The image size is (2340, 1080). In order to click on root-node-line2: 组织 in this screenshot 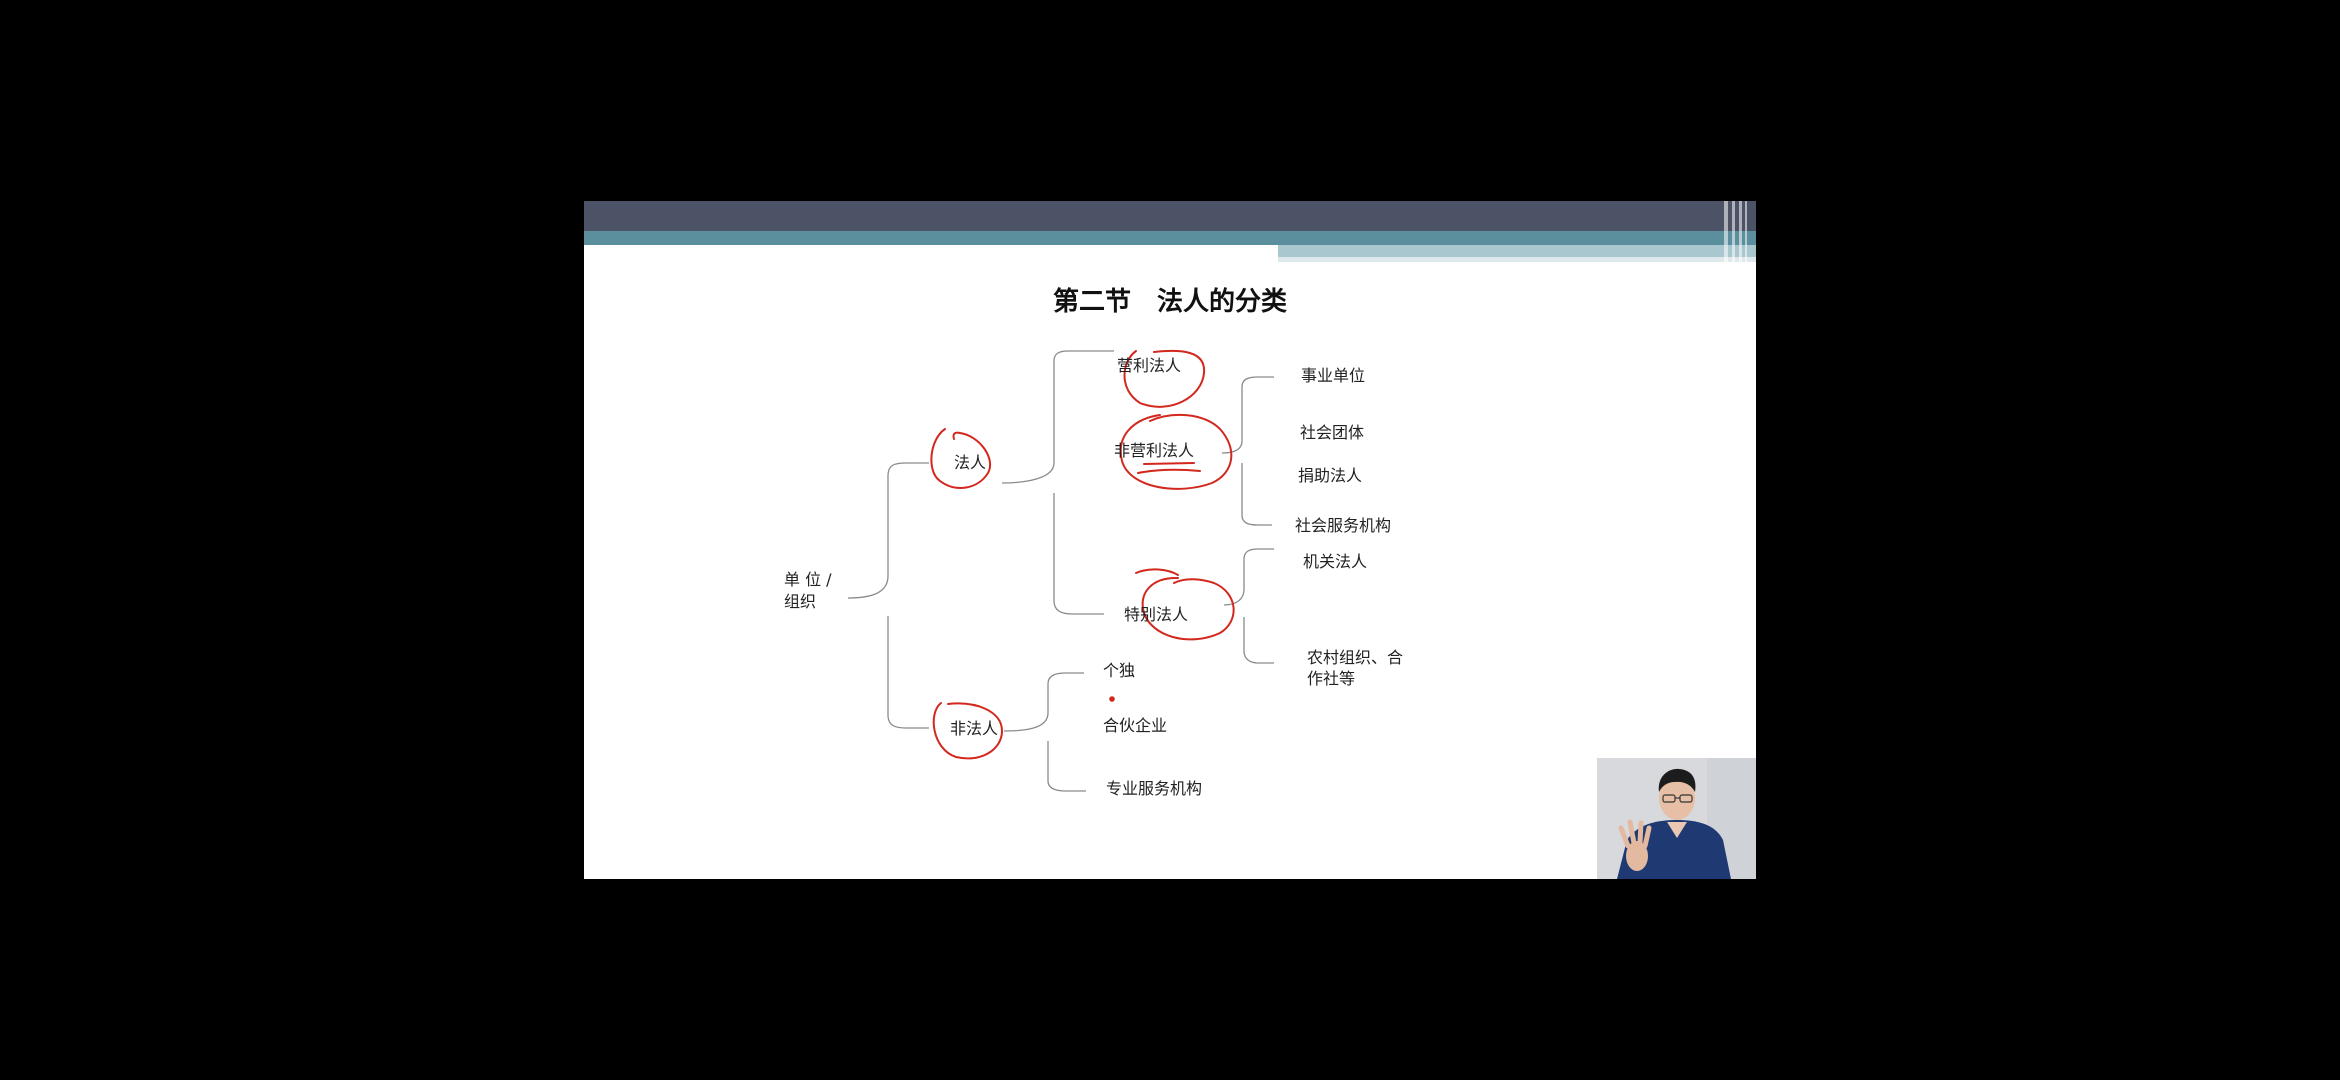, I will do `click(800, 601)`.